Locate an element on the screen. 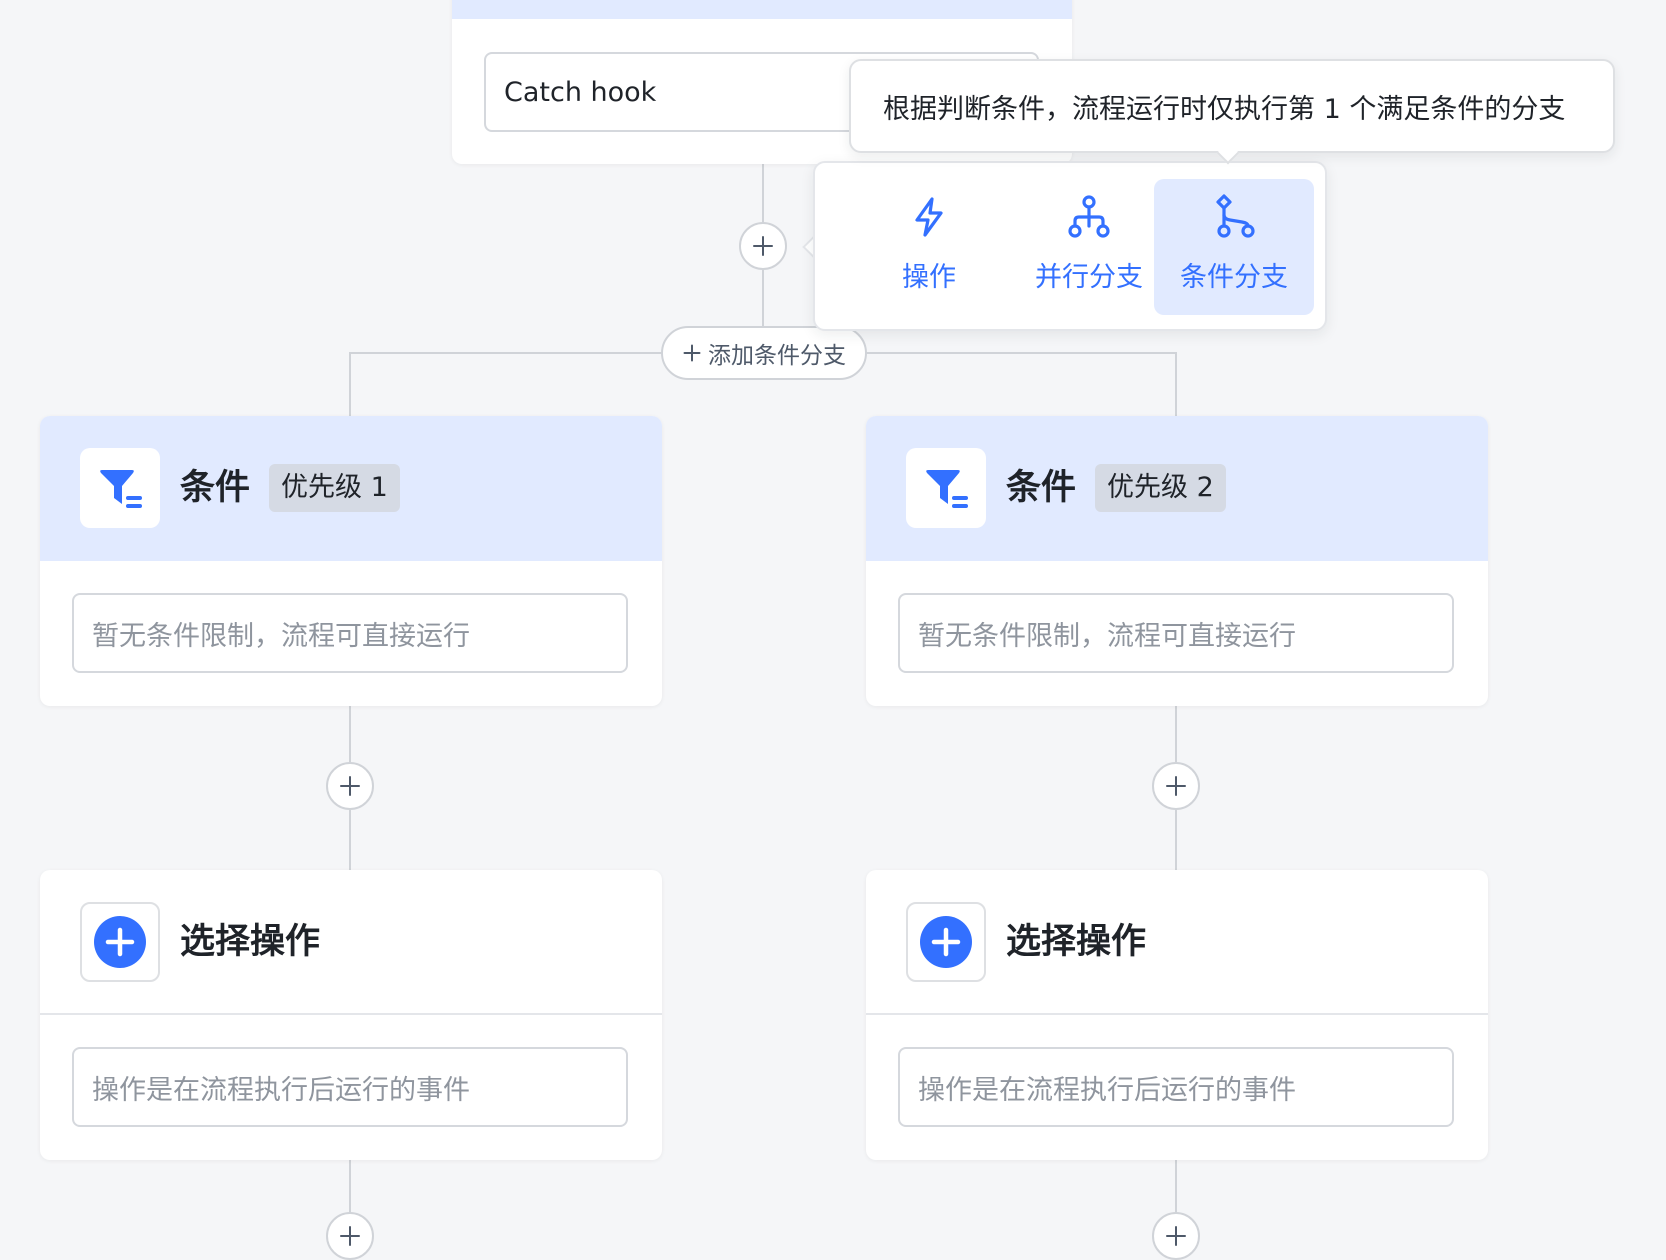 The image size is (1666, 1260). trigger-event-value: Catch hook is located at coordinates (580, 92).